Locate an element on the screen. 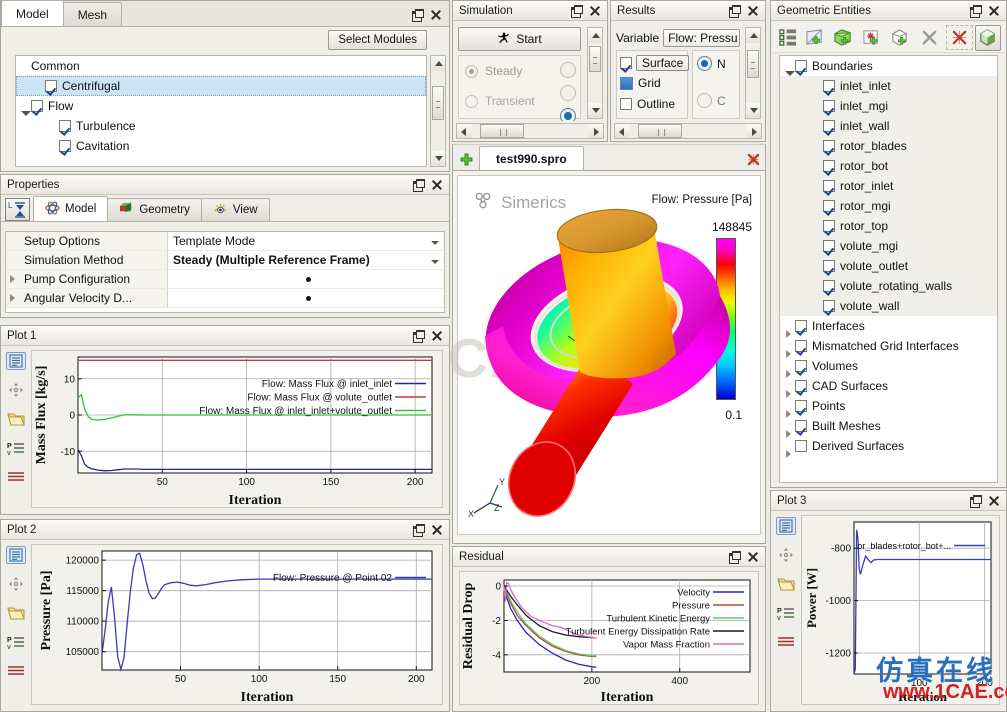 This screenshot has width=1007, height=712. geo-tree-item-points: Points is located at coordinates (888, 407).